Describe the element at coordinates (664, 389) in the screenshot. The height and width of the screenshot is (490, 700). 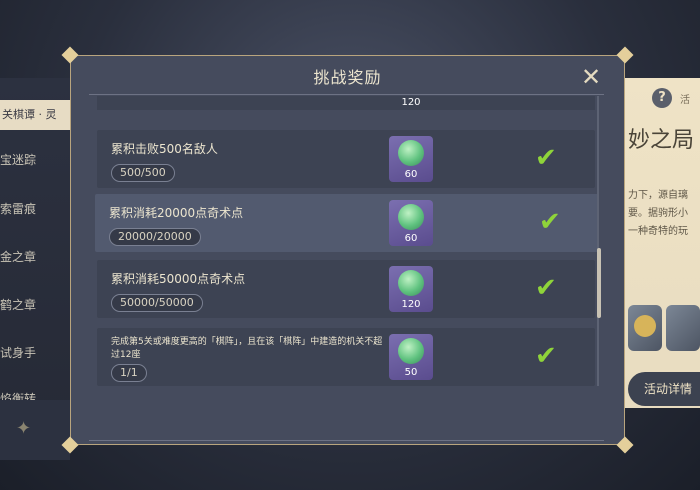
I see `event-details-button: 活动详情` at that location.